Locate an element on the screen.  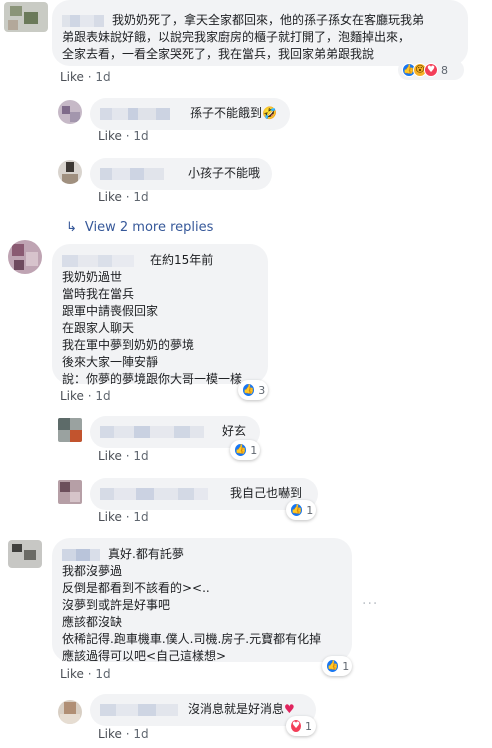
reaction-count: 8 is located at coordinates (444, 70).